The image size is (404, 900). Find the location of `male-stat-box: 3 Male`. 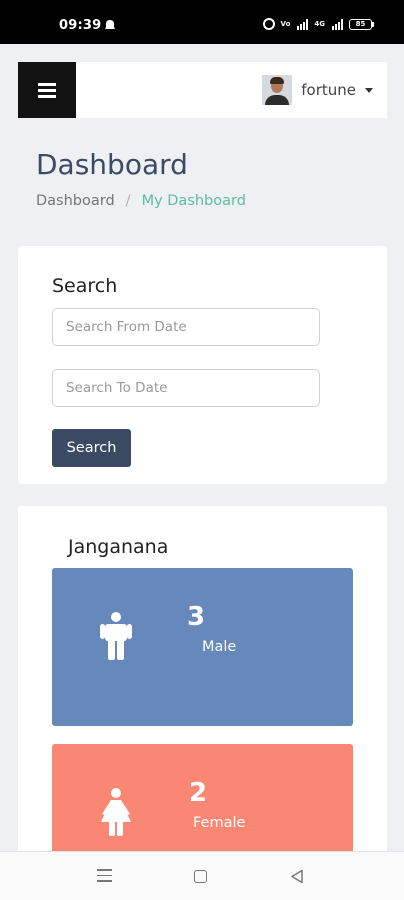

male-stat-box: 3 Male is located at coordinates (202, 647).